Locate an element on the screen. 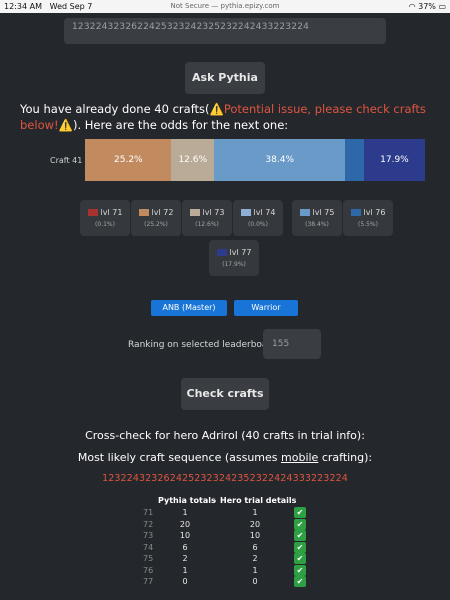 This screenshot has width=450, height=600. url-bar: Not Secure — pythia.epizy.com is located at coordinates (225, 6).